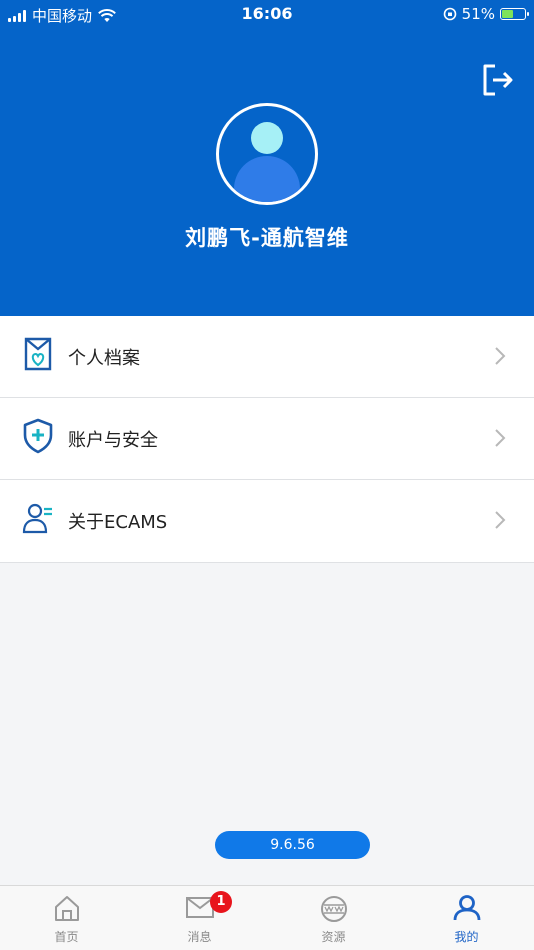 The image size is (534, 950). Describe the element at coordinates (292, 845) in the screenshot. I see `version-badge: 9.6.56` at that location.